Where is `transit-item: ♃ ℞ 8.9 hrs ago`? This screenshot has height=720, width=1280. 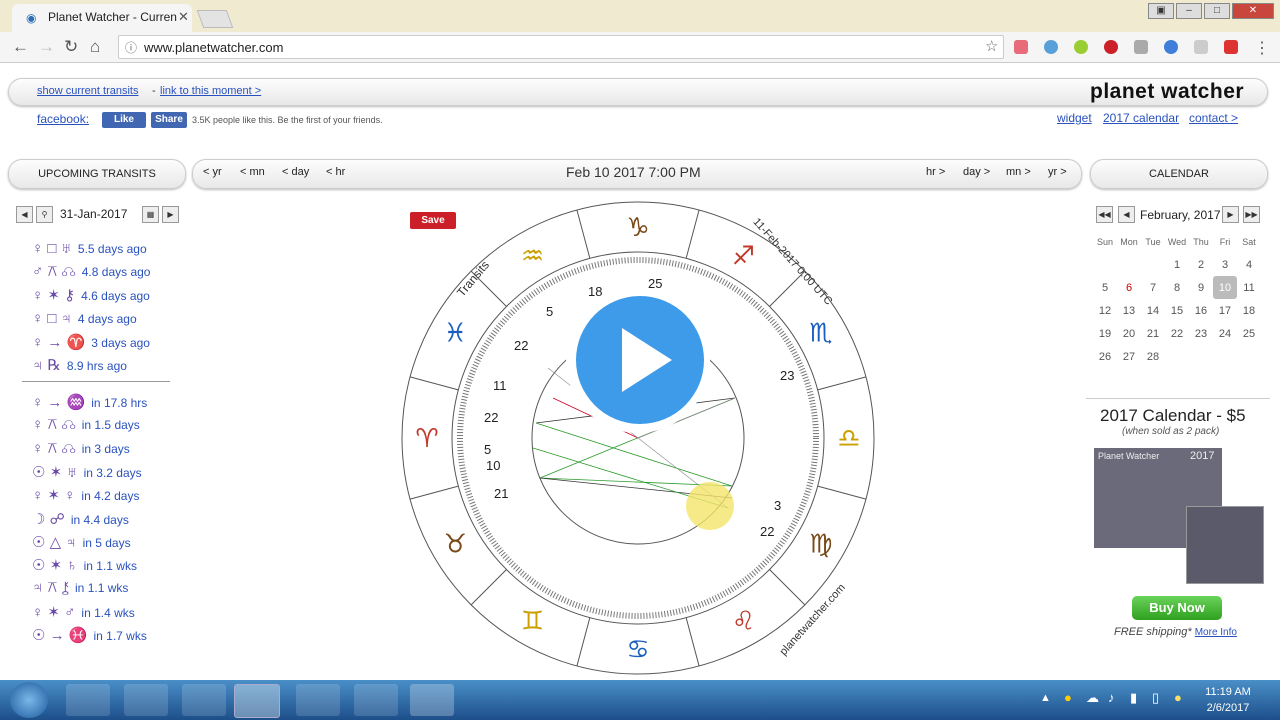 transit-item: ♃ ℞ 8.9 hrs ago is located at coordinates (79, 365).